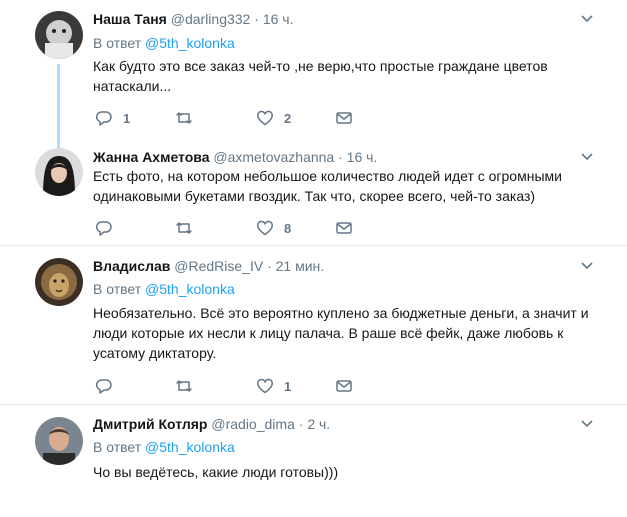  I want to click on tweet-header: Владислав @RedRise_IV · 21 мин., so click(208, 266).